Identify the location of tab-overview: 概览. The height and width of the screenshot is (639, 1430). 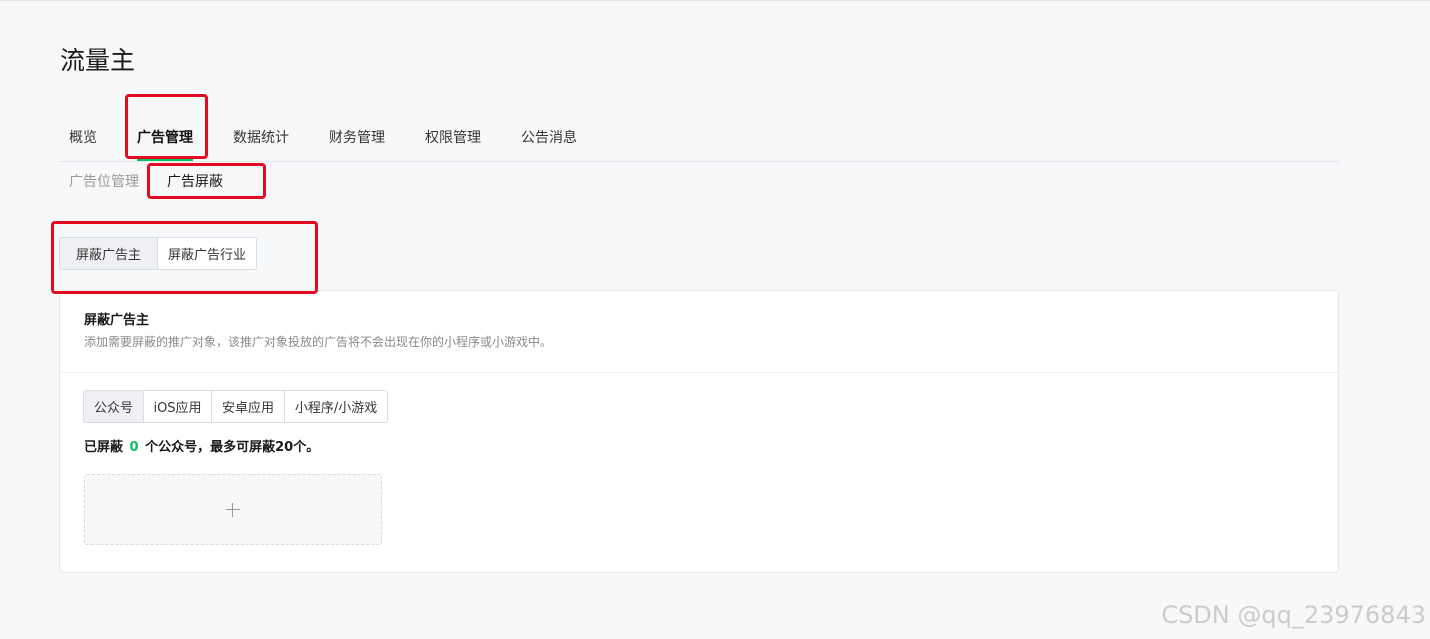
(83, 139).